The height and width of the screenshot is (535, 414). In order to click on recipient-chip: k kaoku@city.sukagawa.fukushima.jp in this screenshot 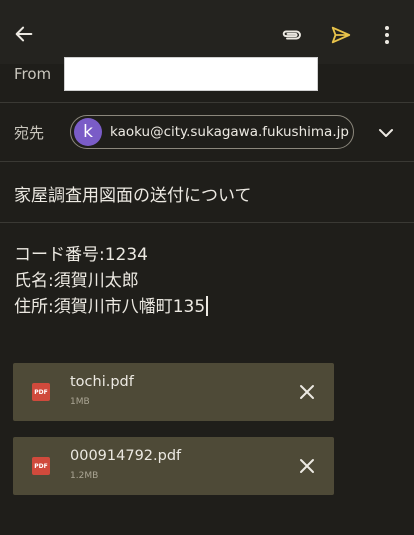, I will do `click(212, 132)`.